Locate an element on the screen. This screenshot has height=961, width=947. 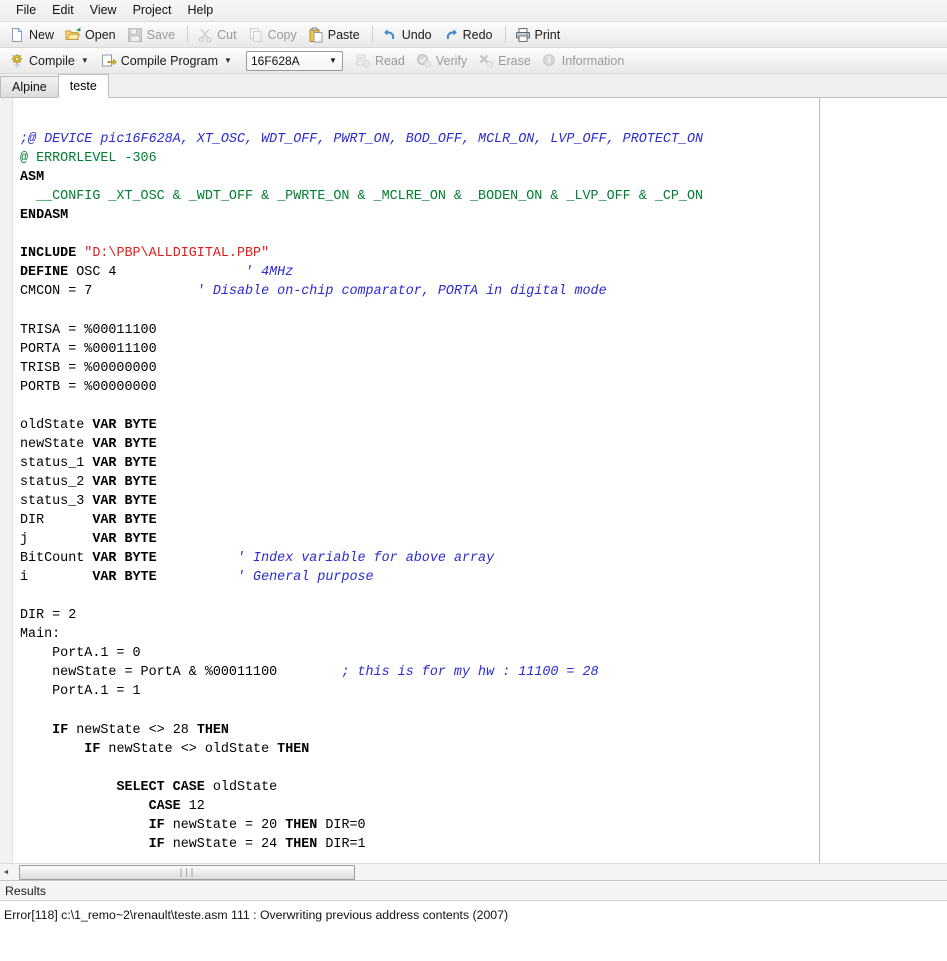
read-button: Read is located at coordinates (381, 61).